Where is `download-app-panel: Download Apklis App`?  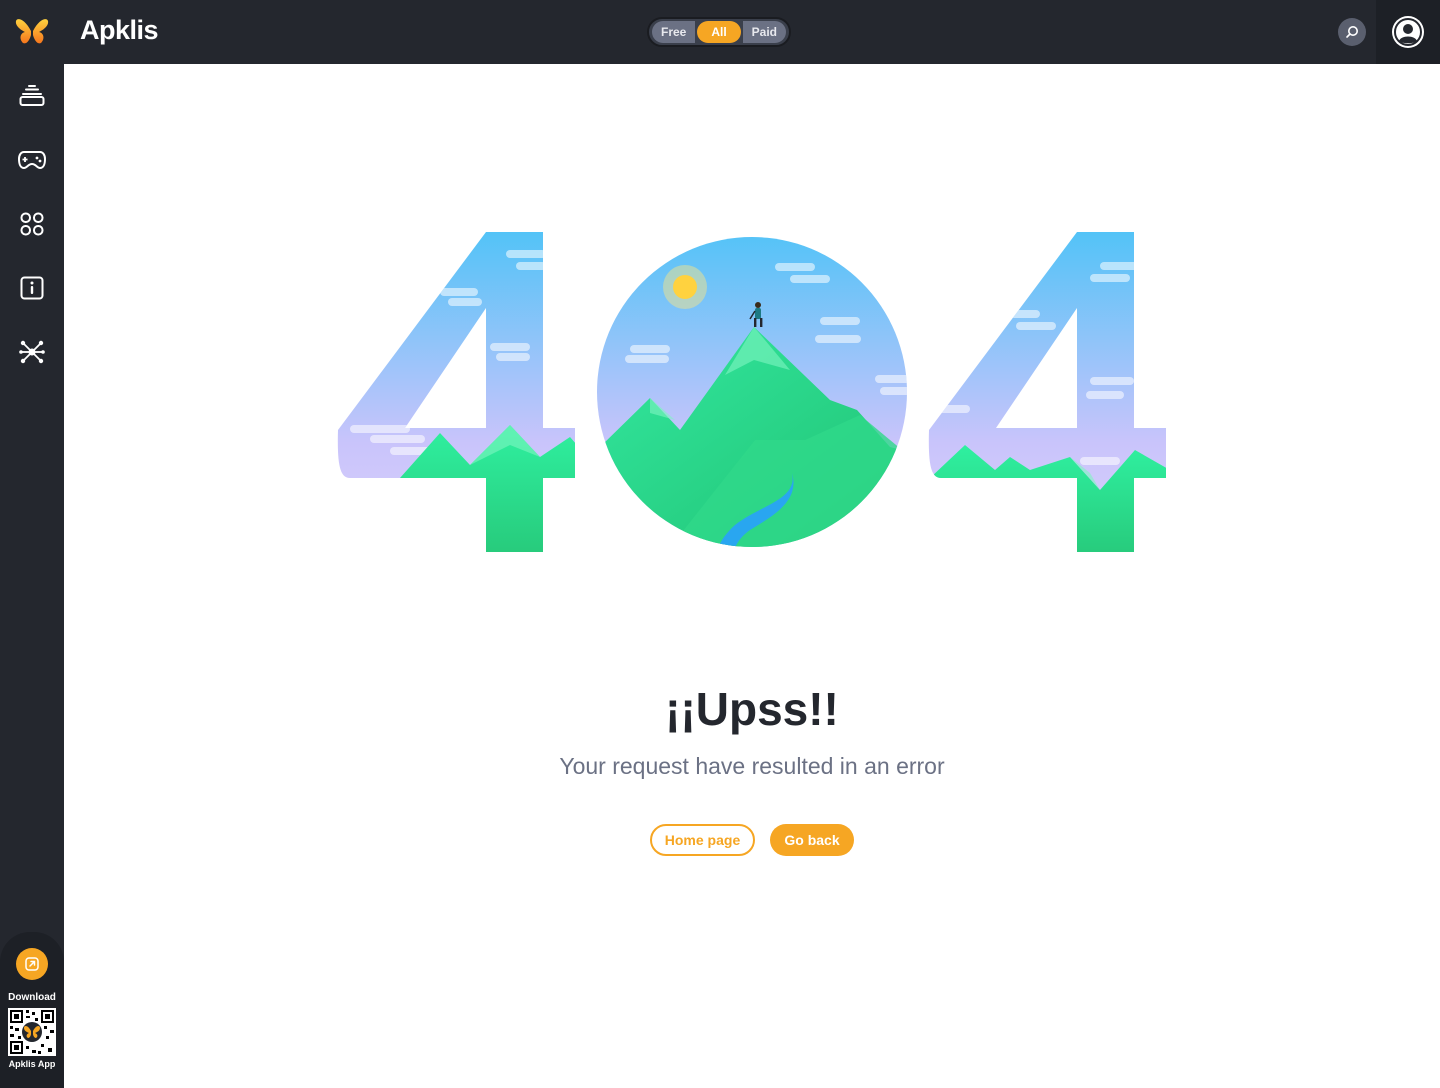
download-app-panel: Download Apklis App is located at coordinates (32, 1010).